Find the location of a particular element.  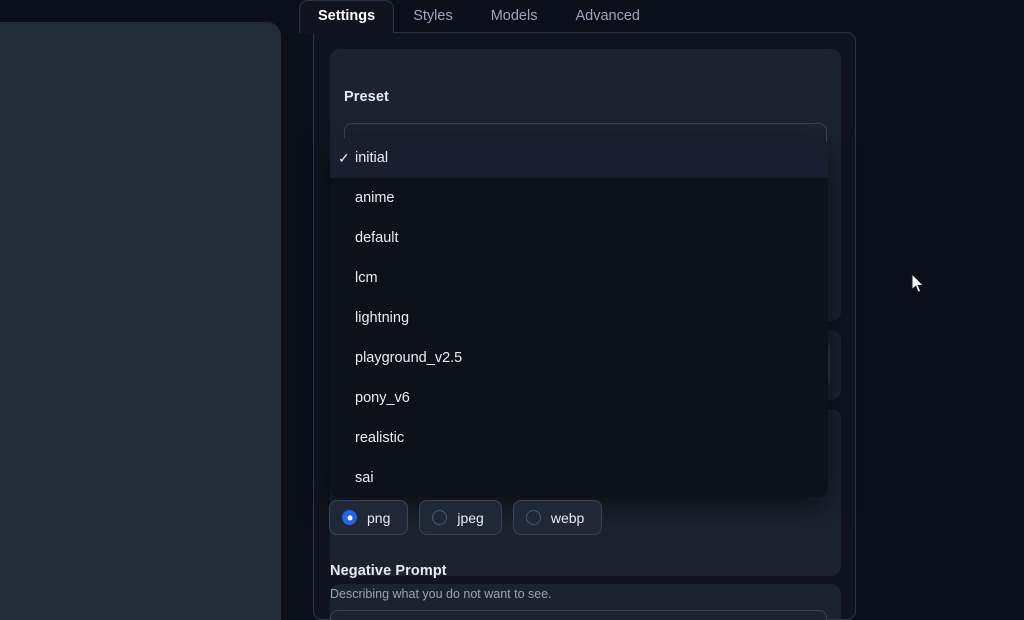

tab-styles-label: Styles is located at coordinates (433, 16).